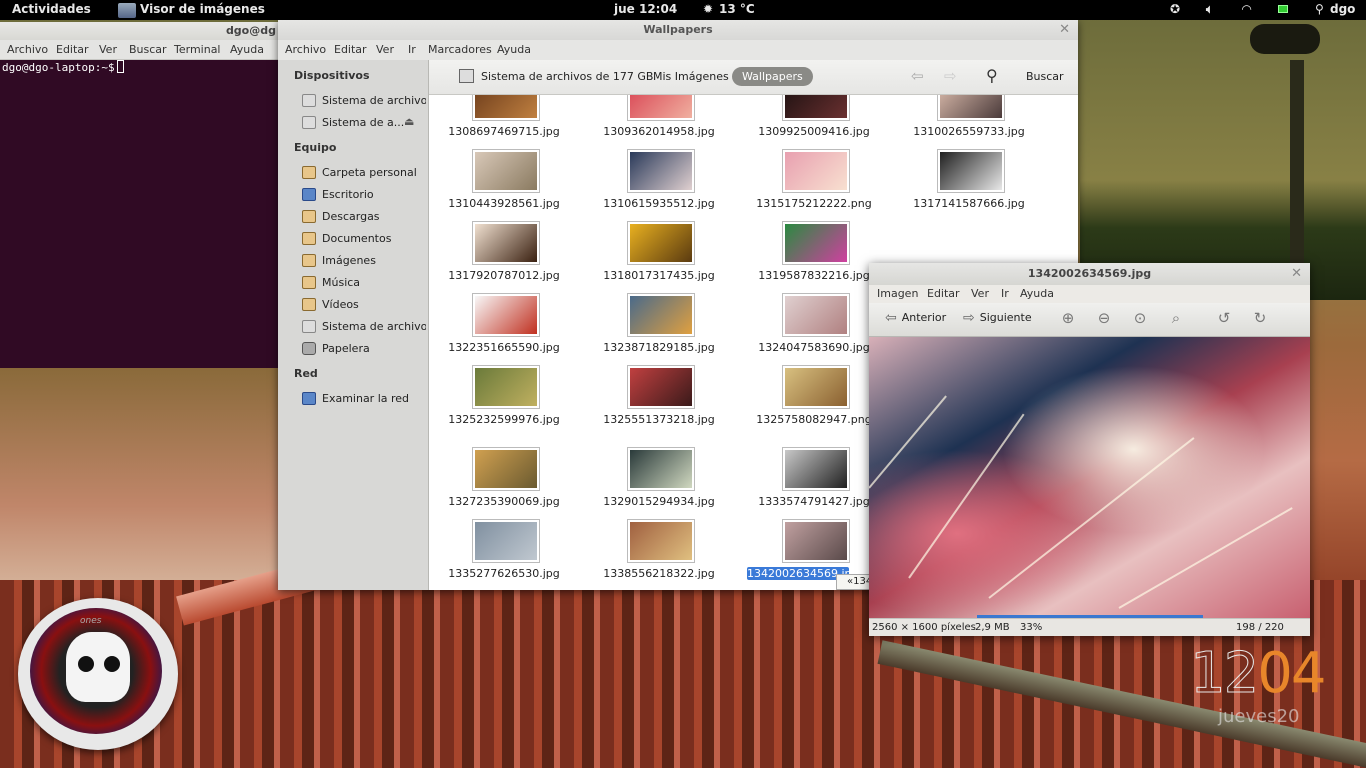 The height and width of the screenshot is (768, 1366). Describe the element at coordinates (514, 49) in the screenshot. I see `menu-ayuda: Ayuda` at that location.